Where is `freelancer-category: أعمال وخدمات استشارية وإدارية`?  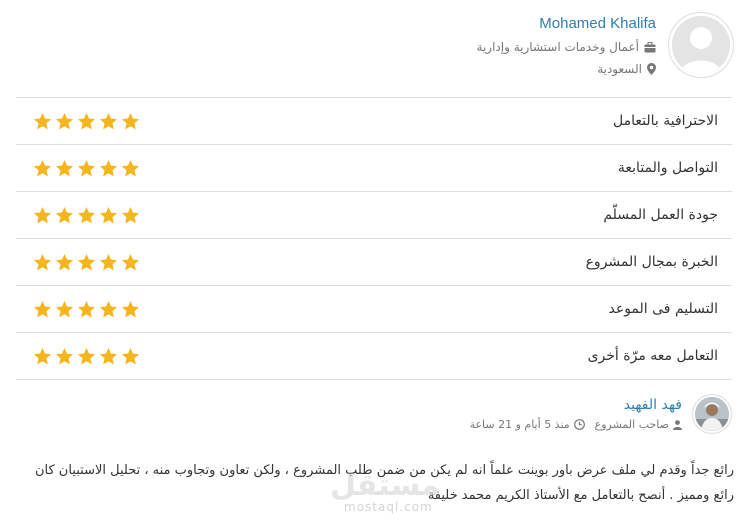 freelancer-category: أعمال وخدمات استشارية وإدارية is located at coordinates (566, 47).